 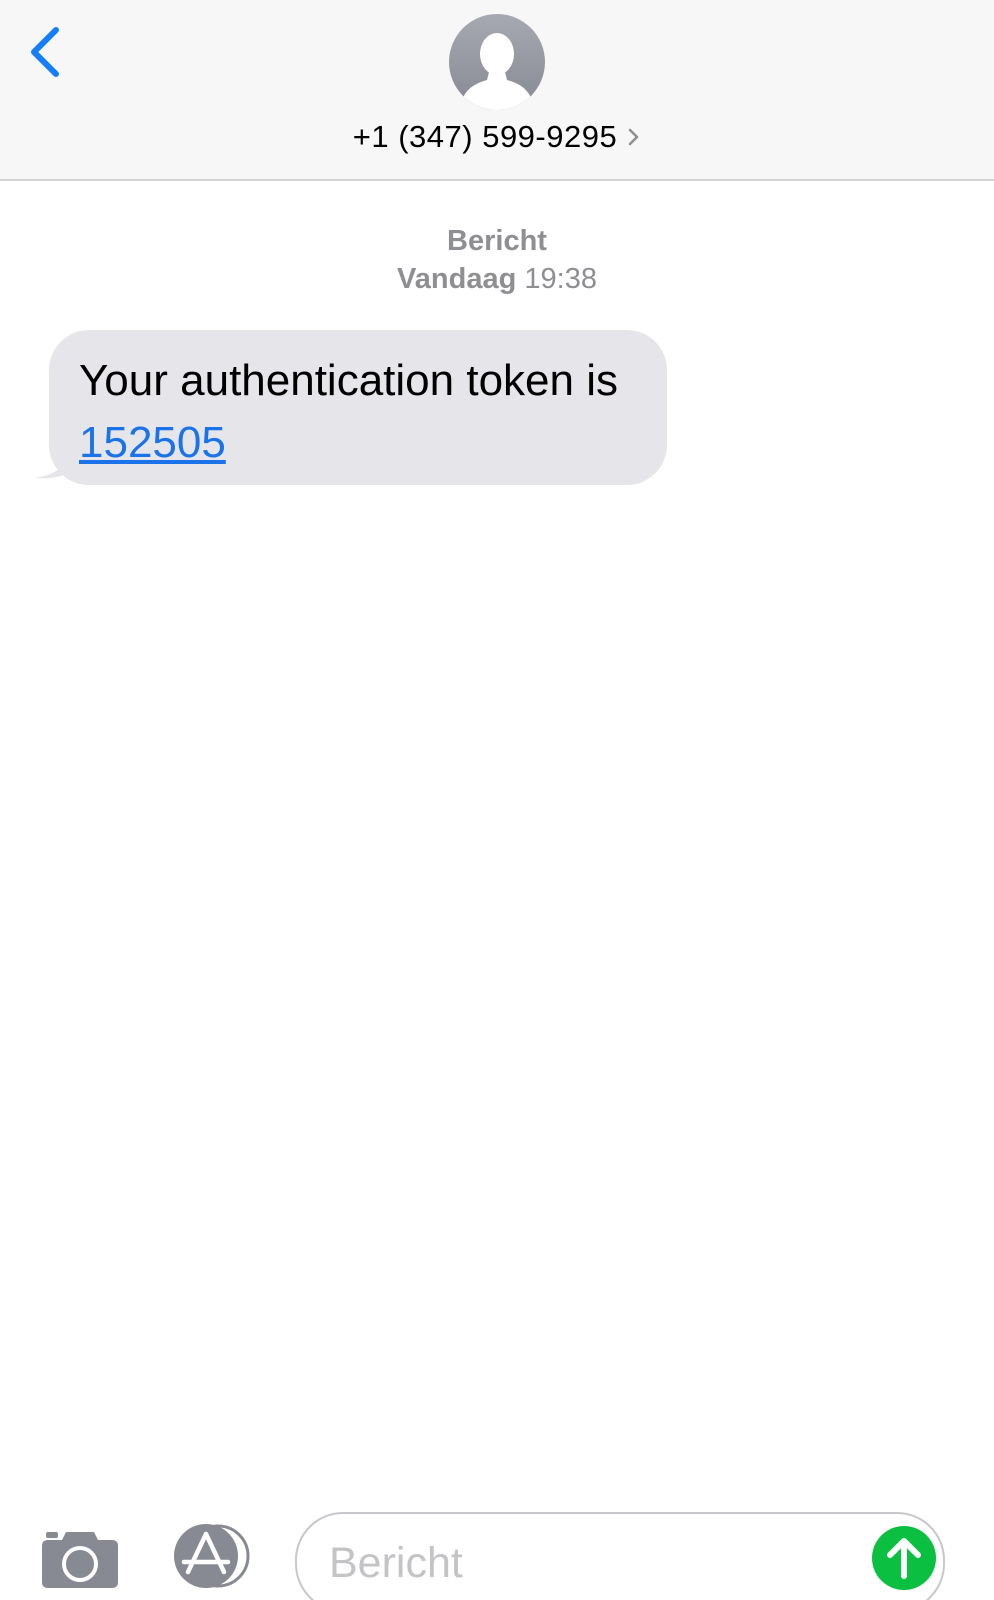 I want to click on send-button, so click(x=904, y=1558).